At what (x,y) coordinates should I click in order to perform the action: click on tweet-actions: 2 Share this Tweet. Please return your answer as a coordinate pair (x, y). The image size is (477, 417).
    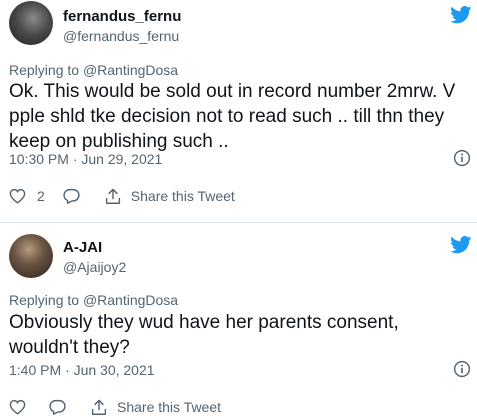
    Looking at the image, I should click on (122, 196).